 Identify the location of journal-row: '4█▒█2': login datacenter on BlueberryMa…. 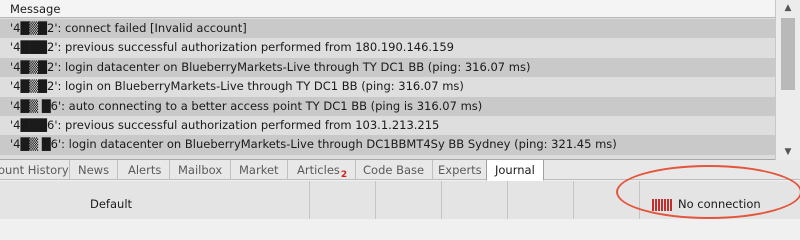
(387, 67).